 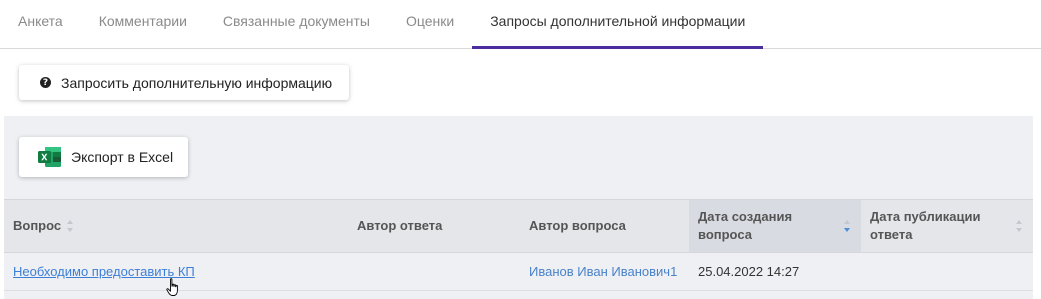 What do you see at coordinates (434, 271) in the screenshot?
I see `cell-answer-author` at bounding box center [434, 271].